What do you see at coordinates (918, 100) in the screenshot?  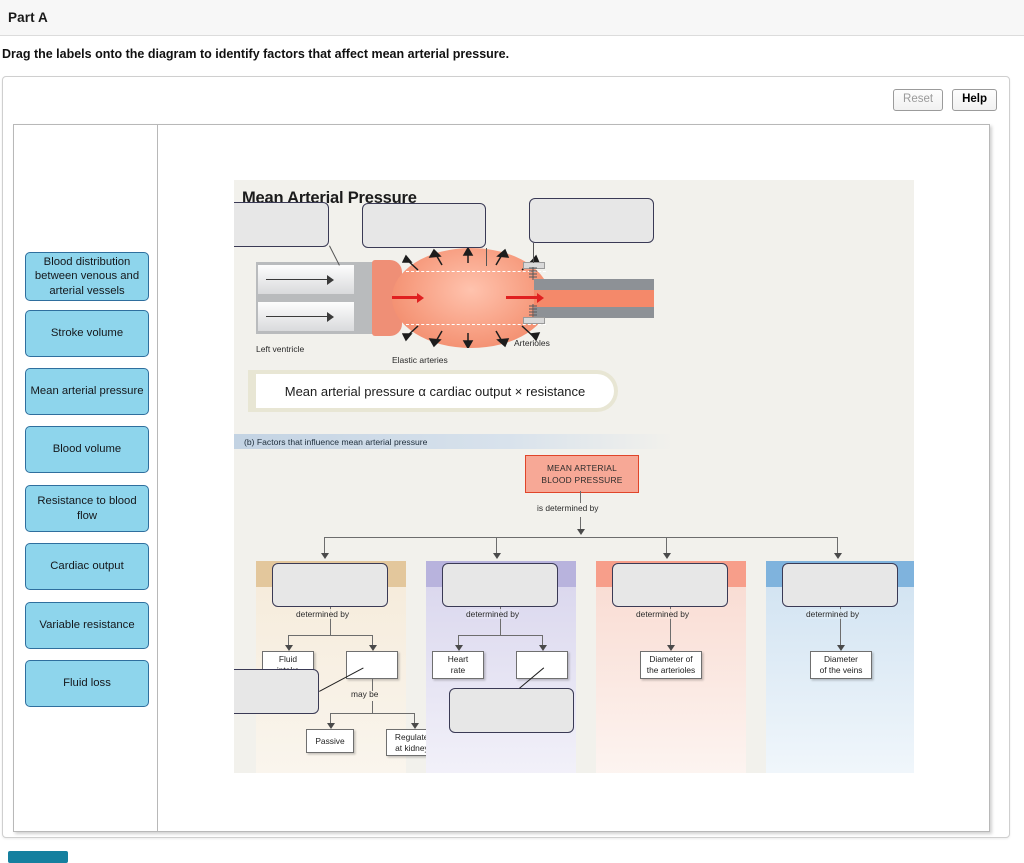 I see `reset-button: Reset` at bounding box center [918, 100].